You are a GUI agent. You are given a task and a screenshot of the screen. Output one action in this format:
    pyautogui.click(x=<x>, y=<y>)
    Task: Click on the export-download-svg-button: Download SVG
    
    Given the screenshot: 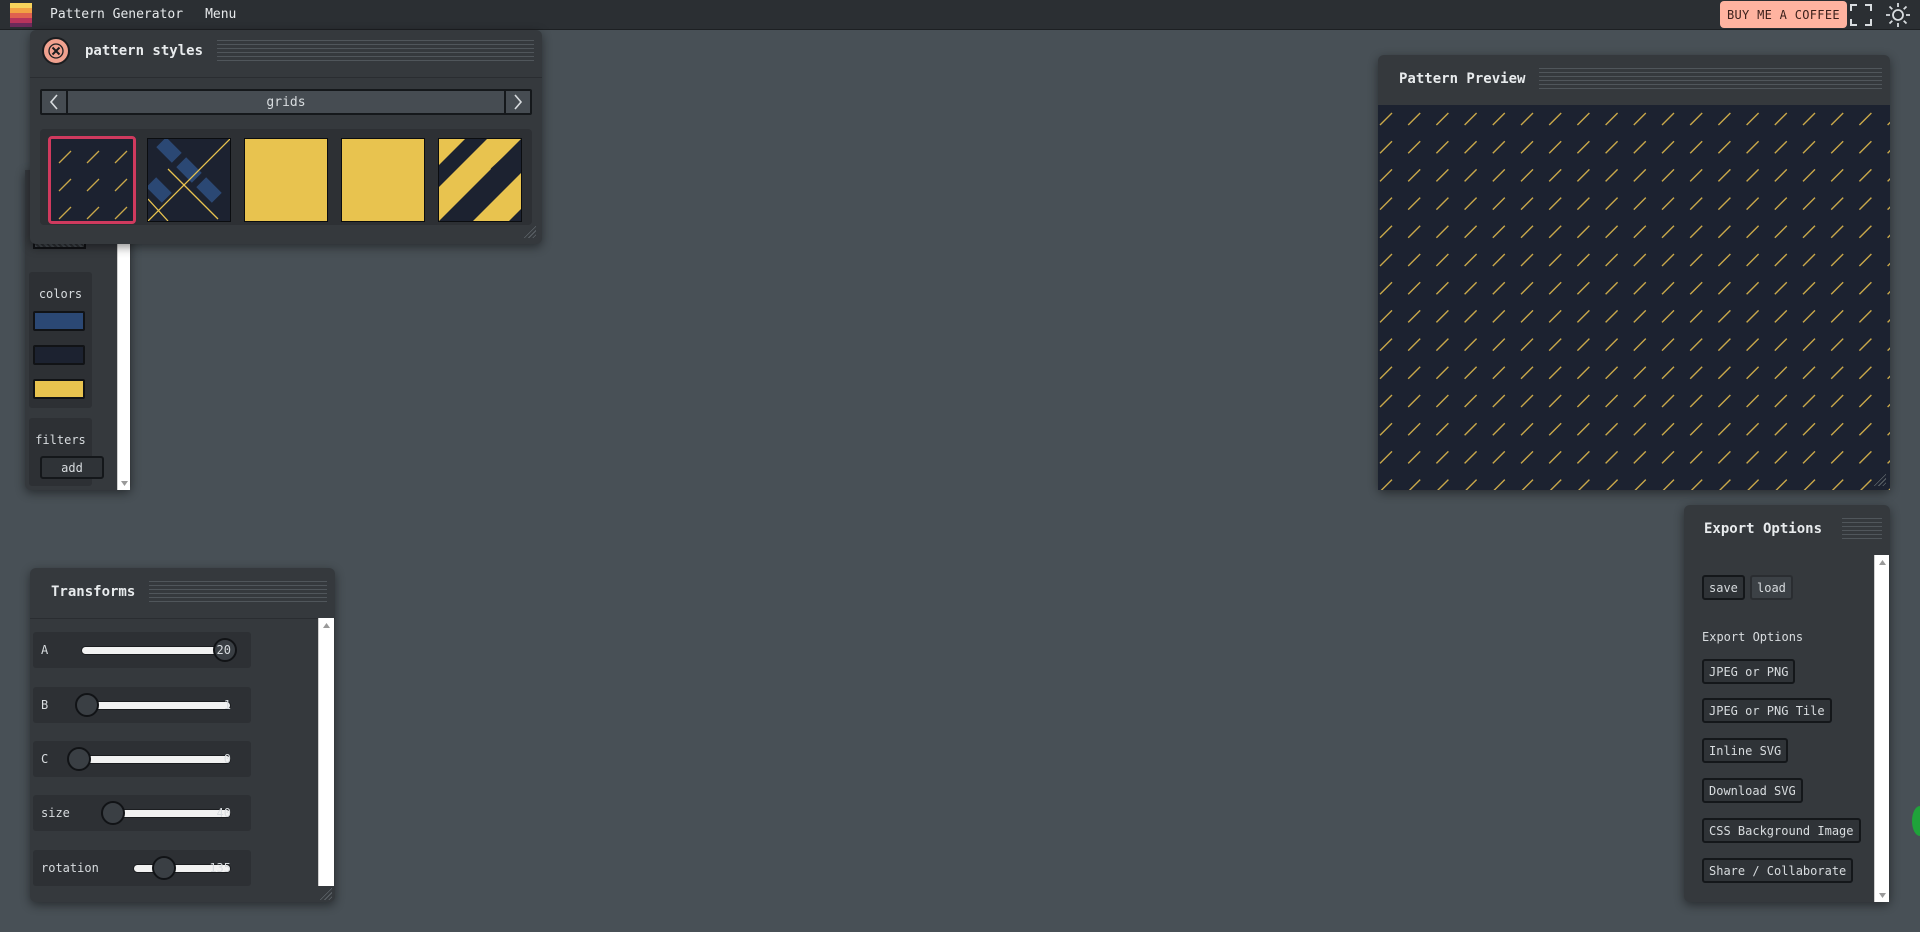 What is the action you would take?
    pyautogui.click(x=1752, y=790)
    